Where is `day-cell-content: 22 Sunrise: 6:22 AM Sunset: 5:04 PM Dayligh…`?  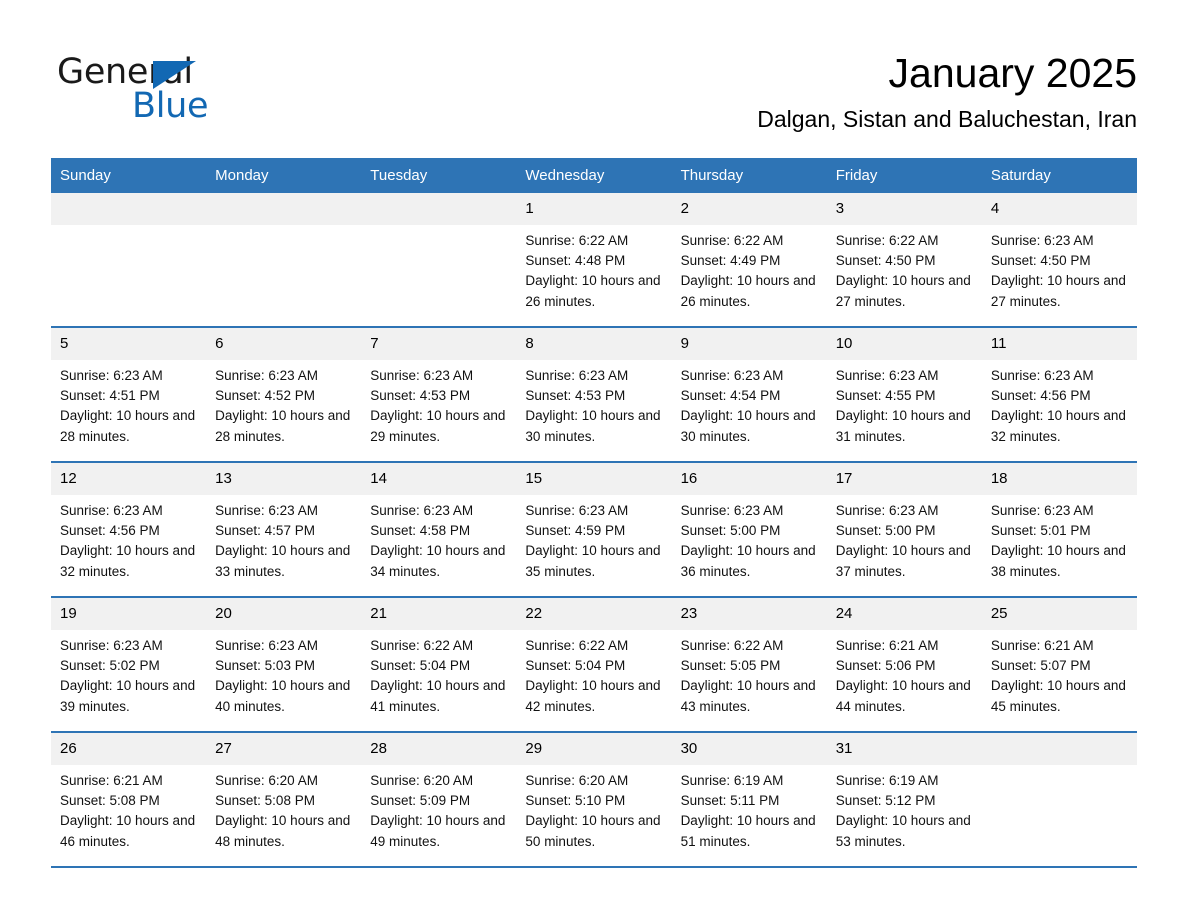
day-cell-content: 22 Sunrise: 6:22 AM Sunset: 5:04 PM Dayligh… is located at coordinates (594, 664).